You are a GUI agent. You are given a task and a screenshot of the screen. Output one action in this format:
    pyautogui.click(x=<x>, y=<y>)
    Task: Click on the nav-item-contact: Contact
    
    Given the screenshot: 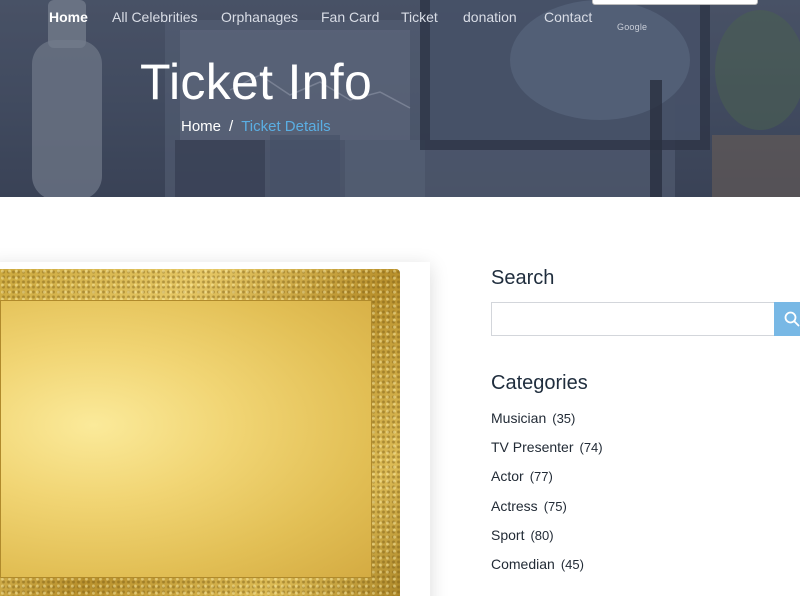 What is the action you would take?
    pyautogui.click(x=568, y=17)
    